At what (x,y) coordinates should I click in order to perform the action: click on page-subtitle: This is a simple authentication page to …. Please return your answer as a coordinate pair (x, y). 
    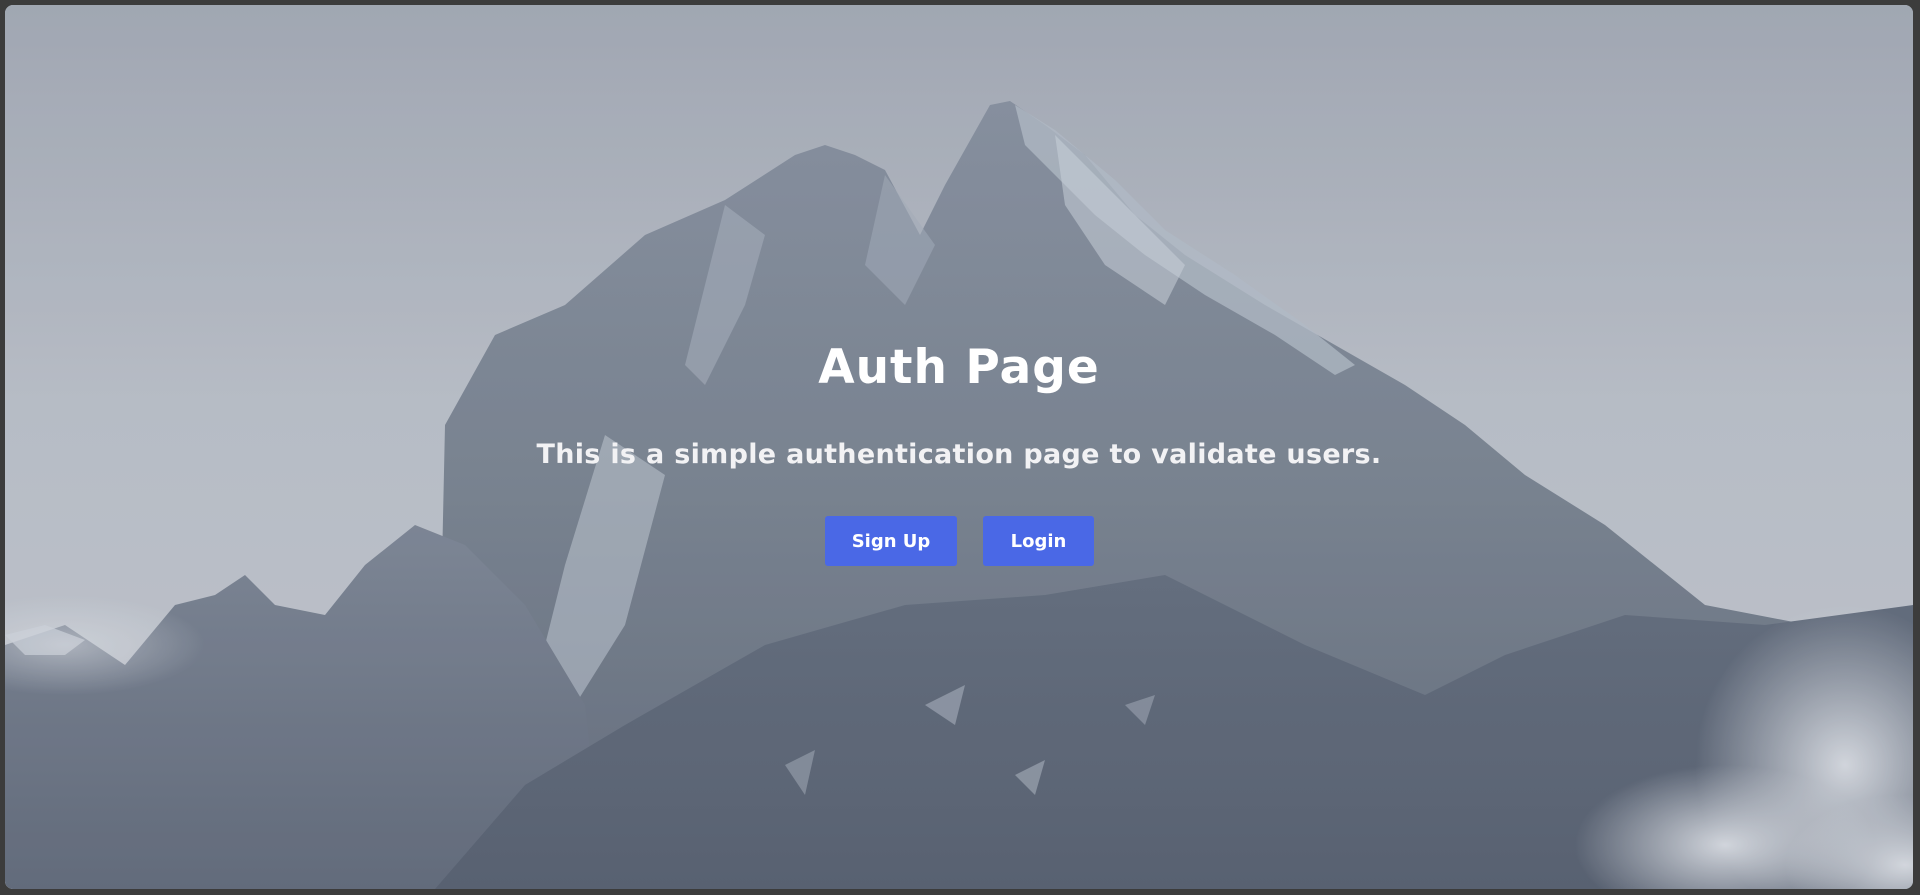
    Looking at the image, I should click on (959, 454).